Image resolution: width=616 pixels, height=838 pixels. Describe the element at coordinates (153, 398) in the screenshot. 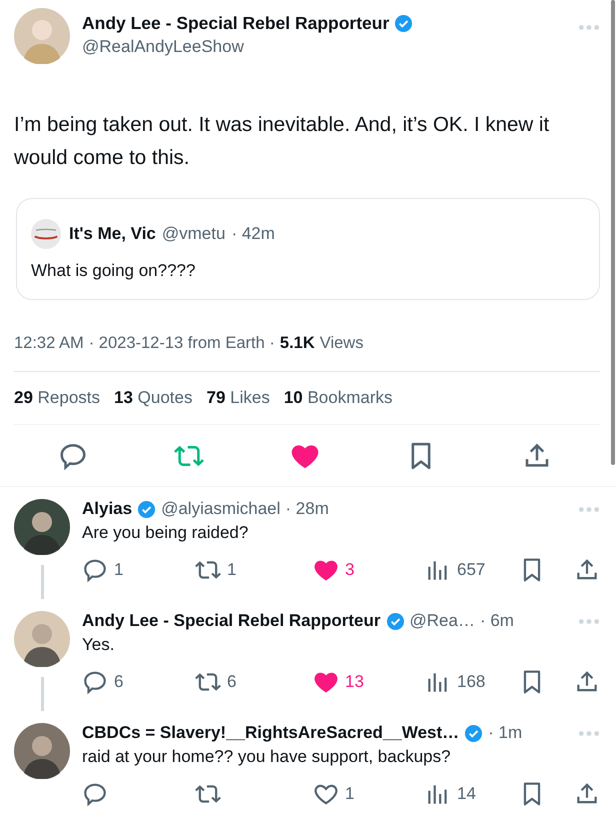

I see `engagement-stat: 13 Quotes` at that location.